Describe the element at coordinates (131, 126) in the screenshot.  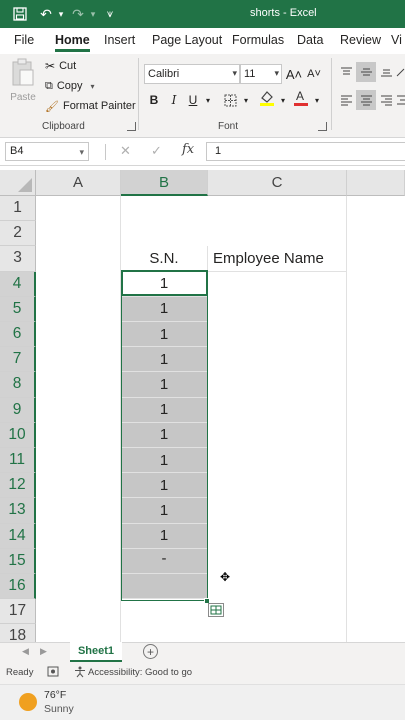
I see `clipboard-dialog-launcher-icon` at that location.